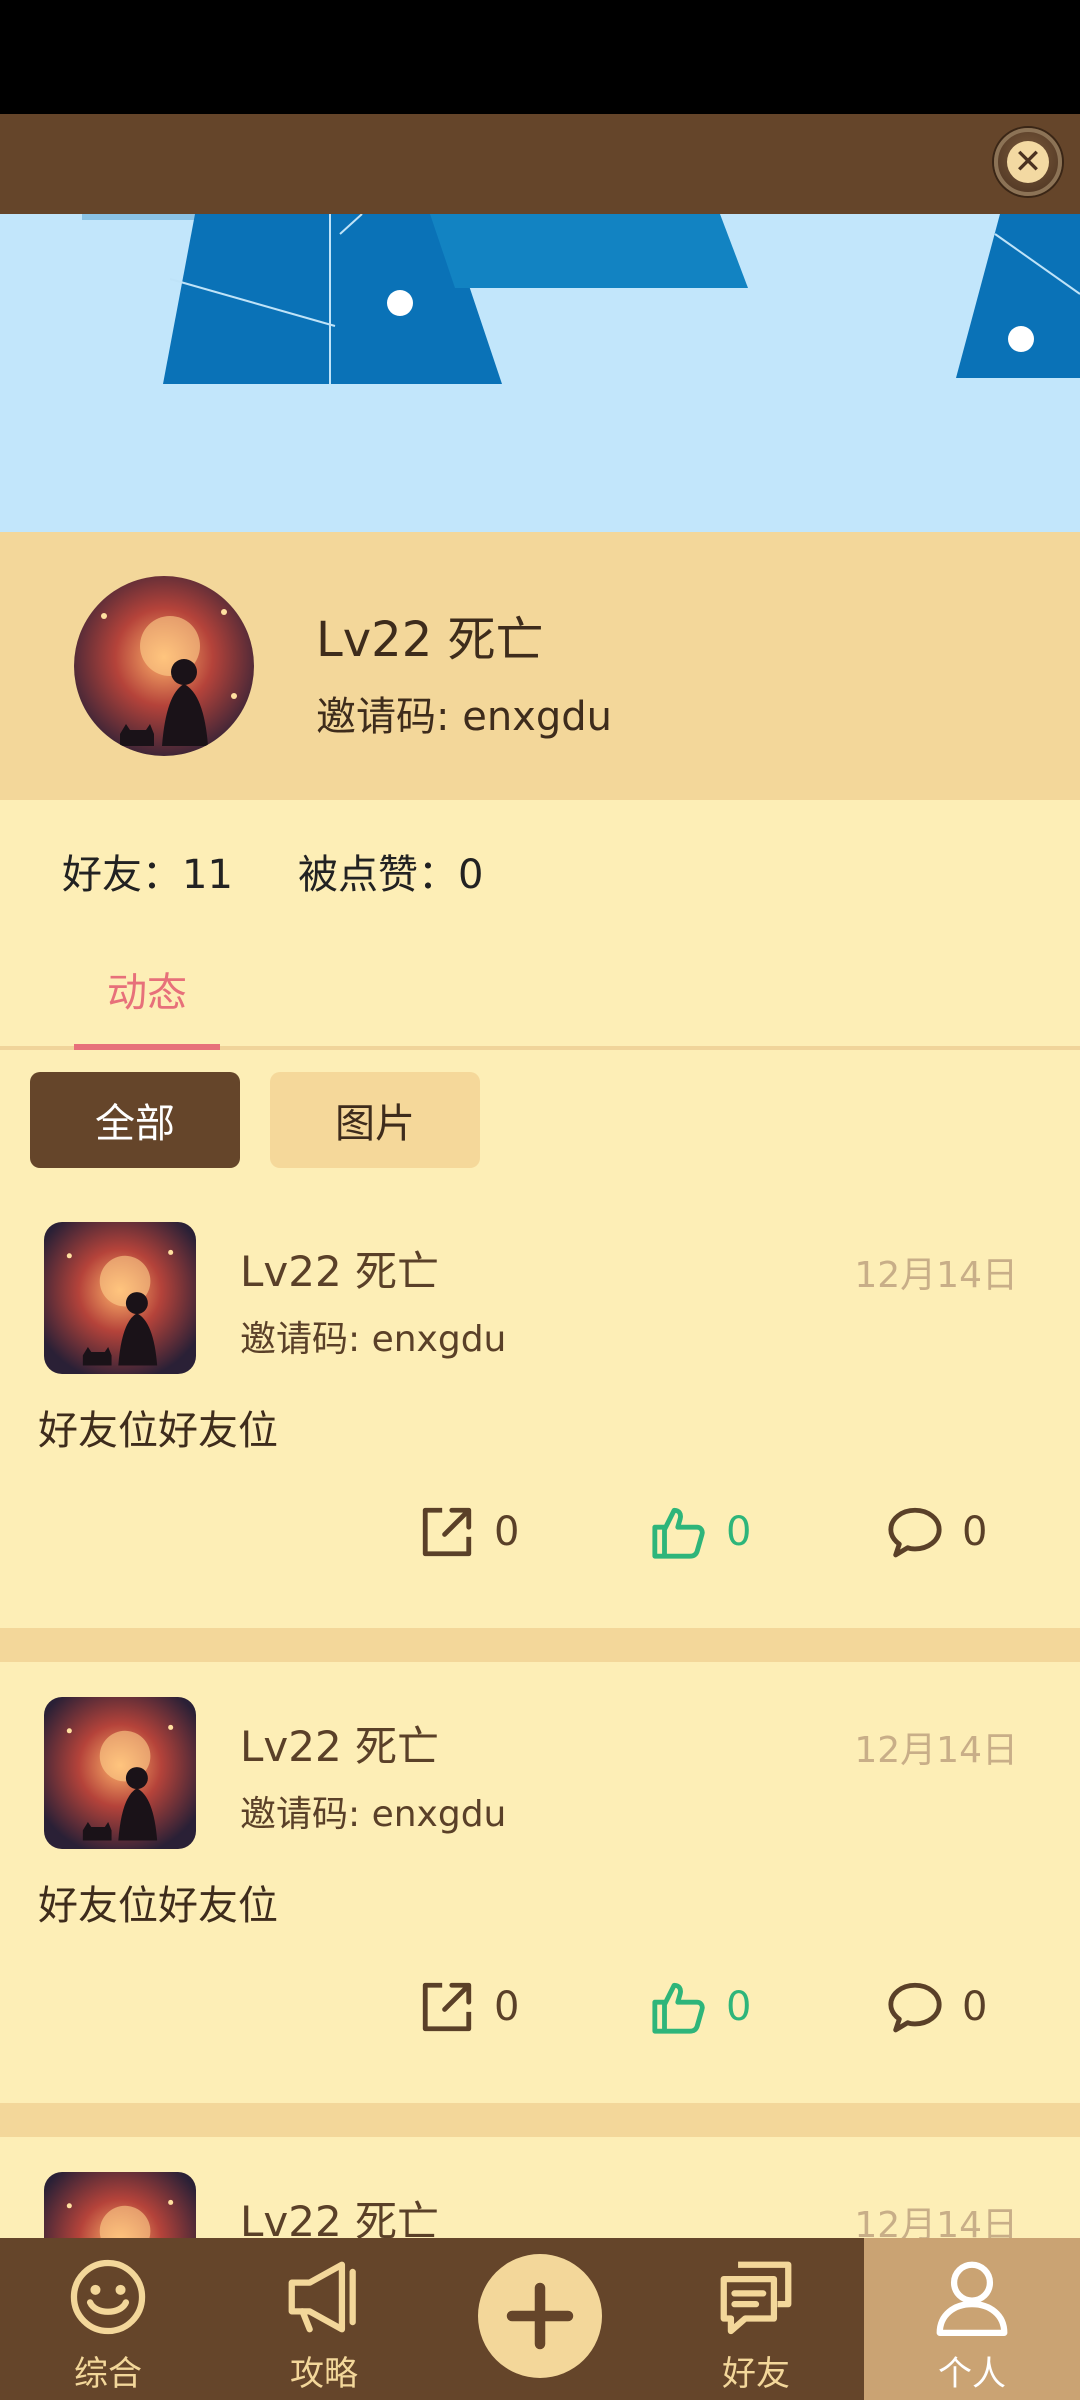 Image resolution: width=1080 pixels, height=2400 pixels. What do you see at coordinates (537, 717) in the screenshot?
I see `invite-code-value: enxgdu` at bounding box center [537, 717].